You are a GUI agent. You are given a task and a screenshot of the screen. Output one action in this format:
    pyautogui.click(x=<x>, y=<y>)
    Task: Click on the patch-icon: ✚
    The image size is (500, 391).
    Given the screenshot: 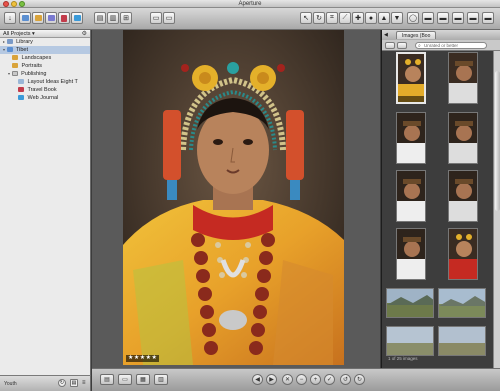 What is the action you would take?
    pyautogui.click(x=358, y=18)
    